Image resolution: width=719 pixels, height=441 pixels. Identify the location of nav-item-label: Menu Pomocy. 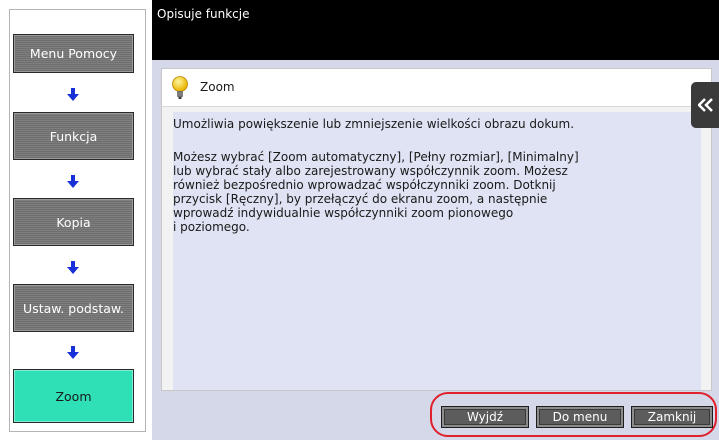
(73, 53).